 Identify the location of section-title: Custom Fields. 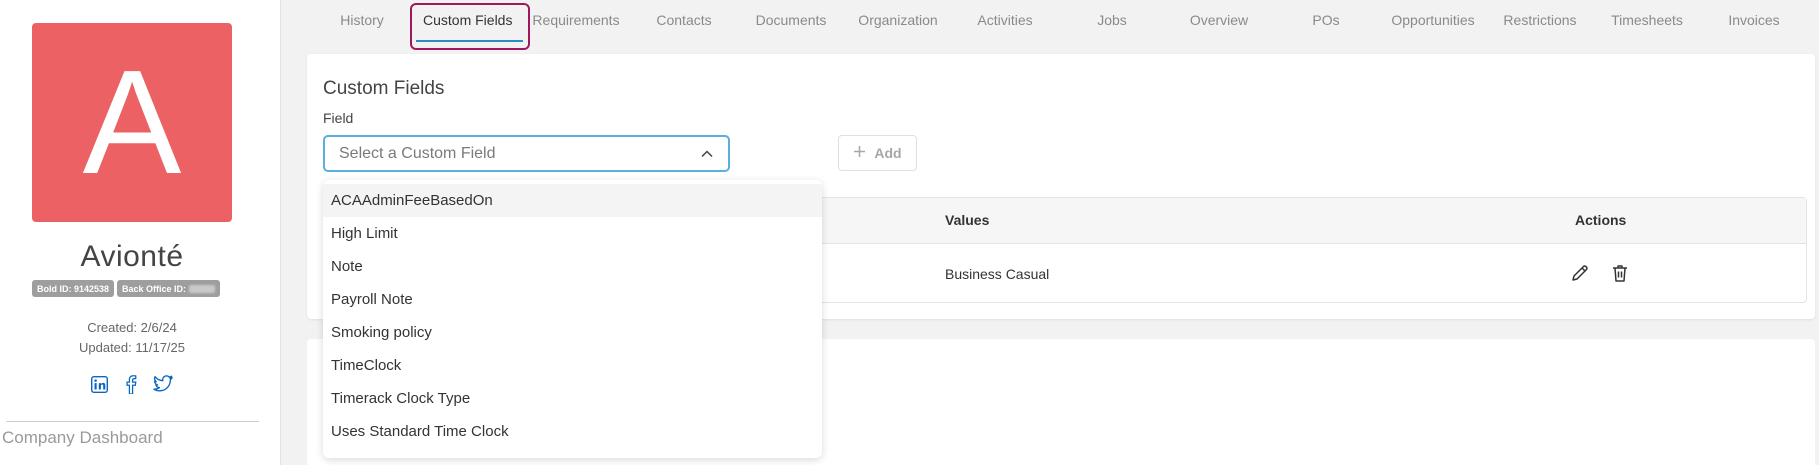
(384, 88).